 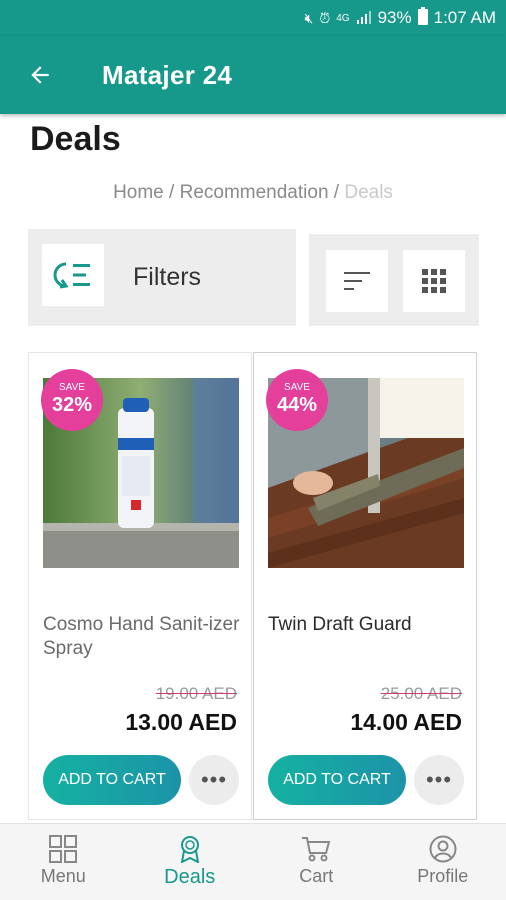 I want to click on battery-percentage: 93%, so click(x=394, y=17).